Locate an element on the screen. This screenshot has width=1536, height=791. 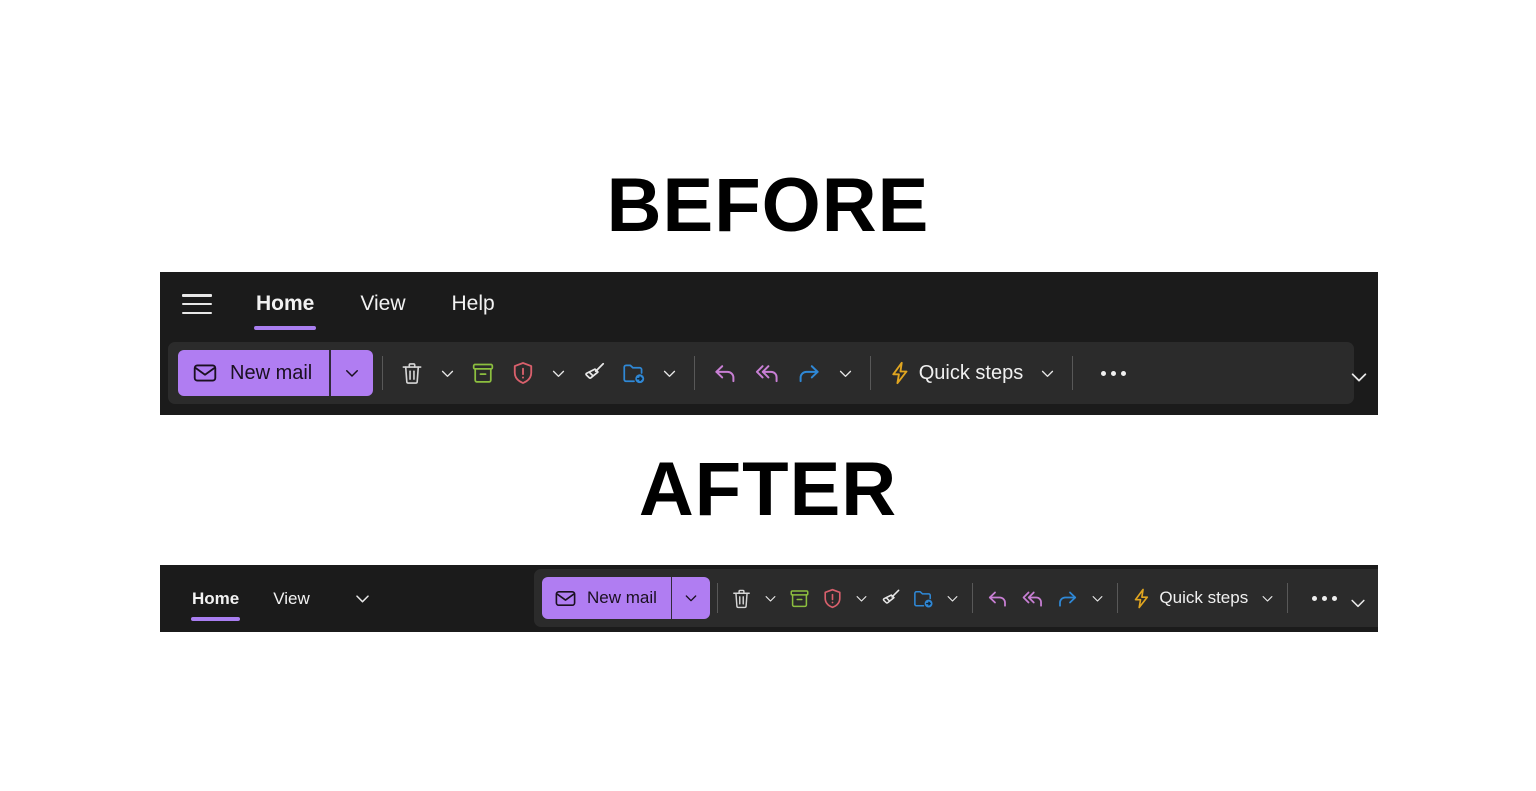
tab-label: Help is located at coordinates (473, 303).